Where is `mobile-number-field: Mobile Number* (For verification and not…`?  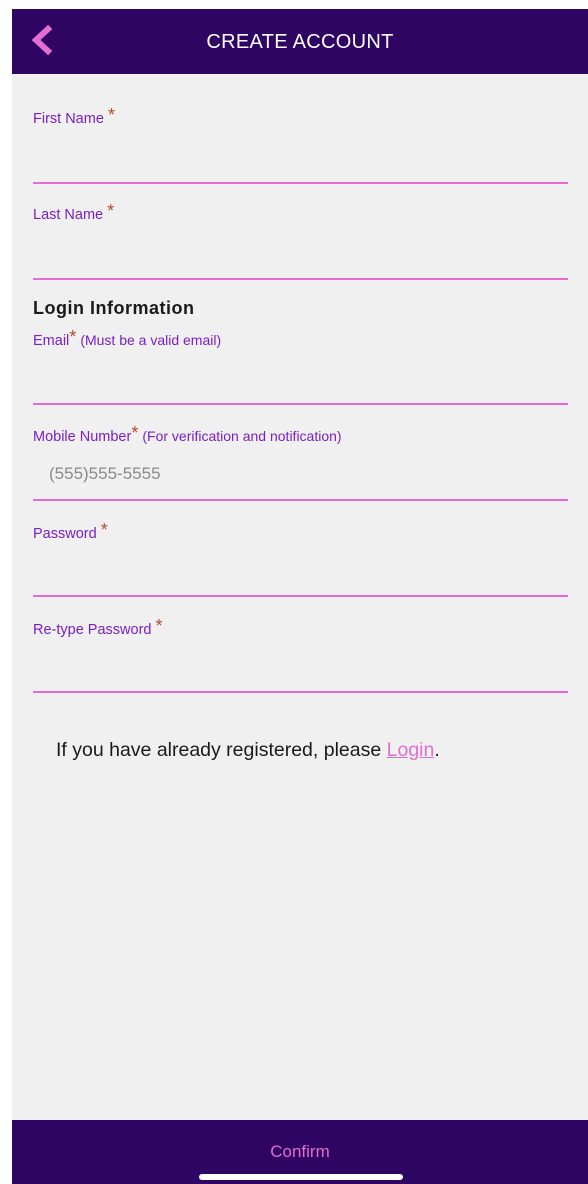 mobile-number-field: Mobile Number* (For verification and not… is located at coordinates (300, 464).